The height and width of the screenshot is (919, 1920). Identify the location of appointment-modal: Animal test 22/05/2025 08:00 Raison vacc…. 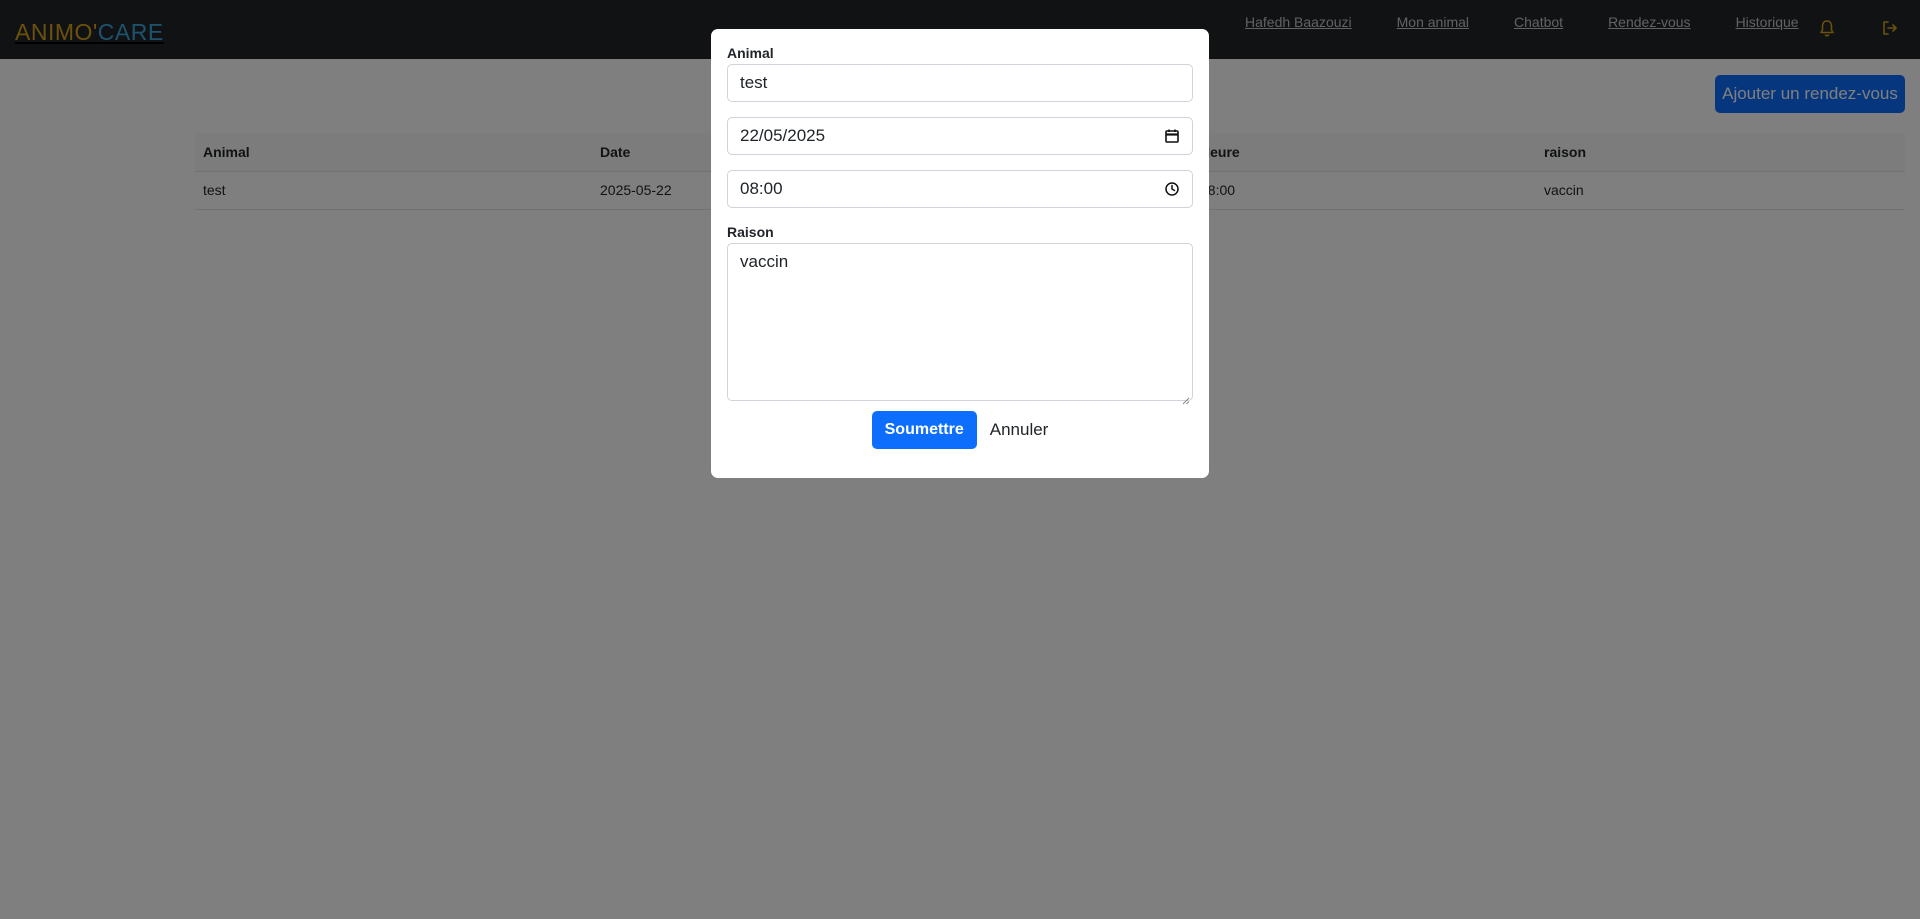
(960, 253).